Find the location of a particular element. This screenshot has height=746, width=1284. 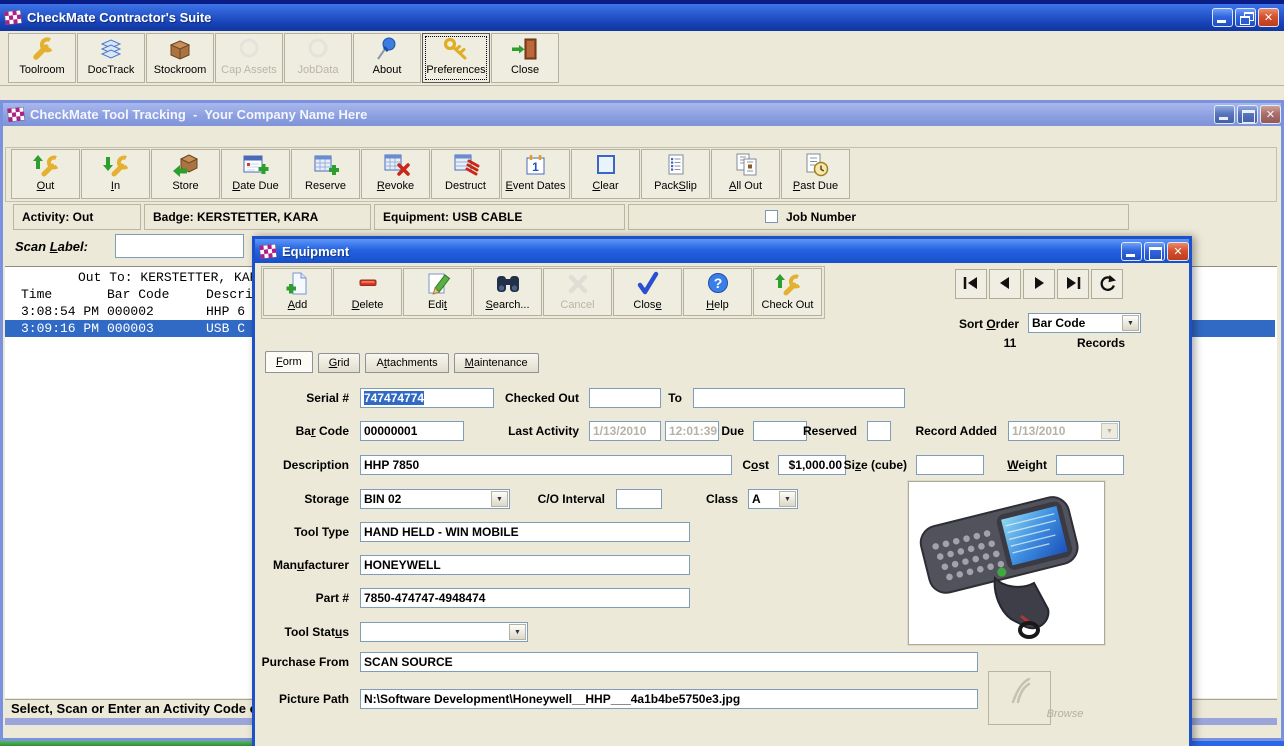

menu-help is located at coordinates (108, 137).